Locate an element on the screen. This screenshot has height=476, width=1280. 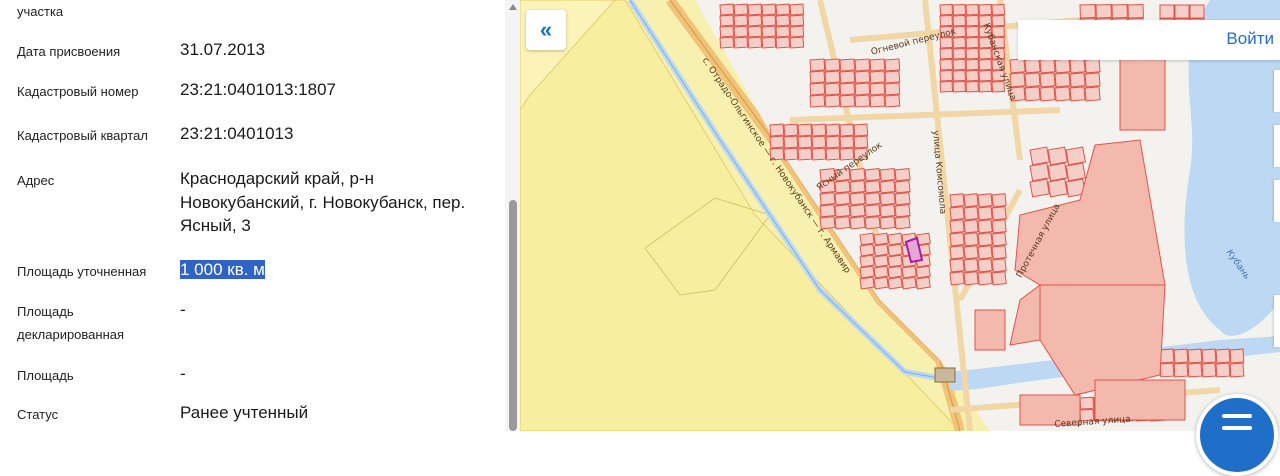
collapse-panel-button: « is located at coordinates (546, 30).